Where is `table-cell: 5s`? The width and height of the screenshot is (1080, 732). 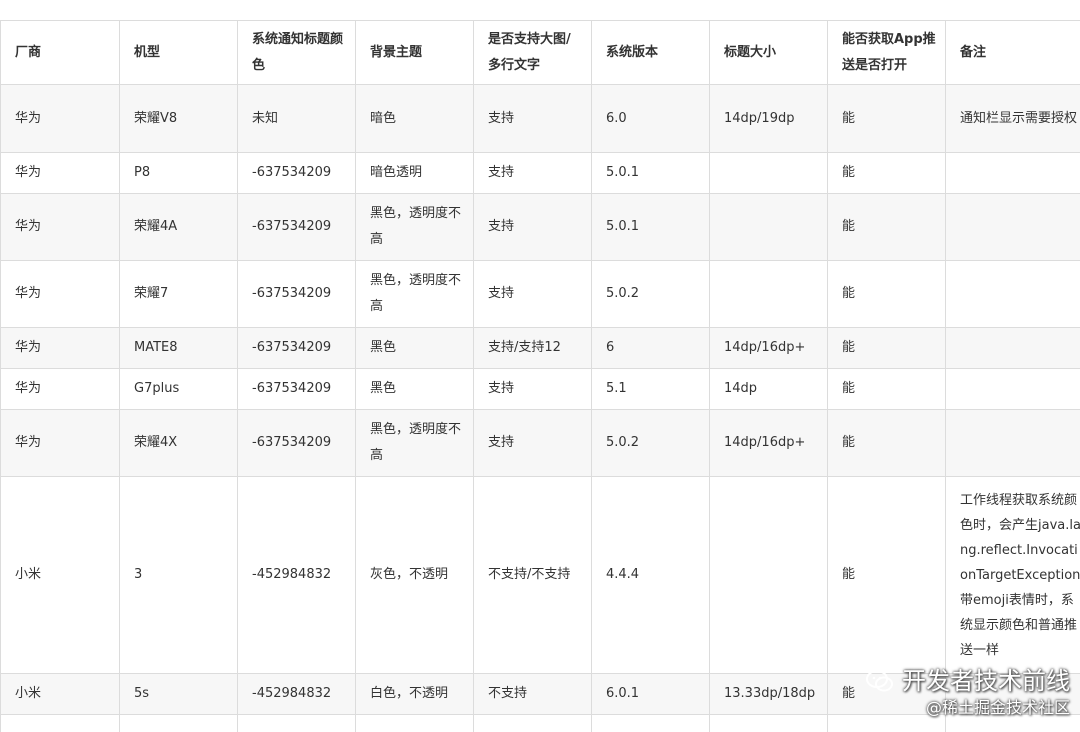
table-cell: 5s is located at coordinates (178, 694).